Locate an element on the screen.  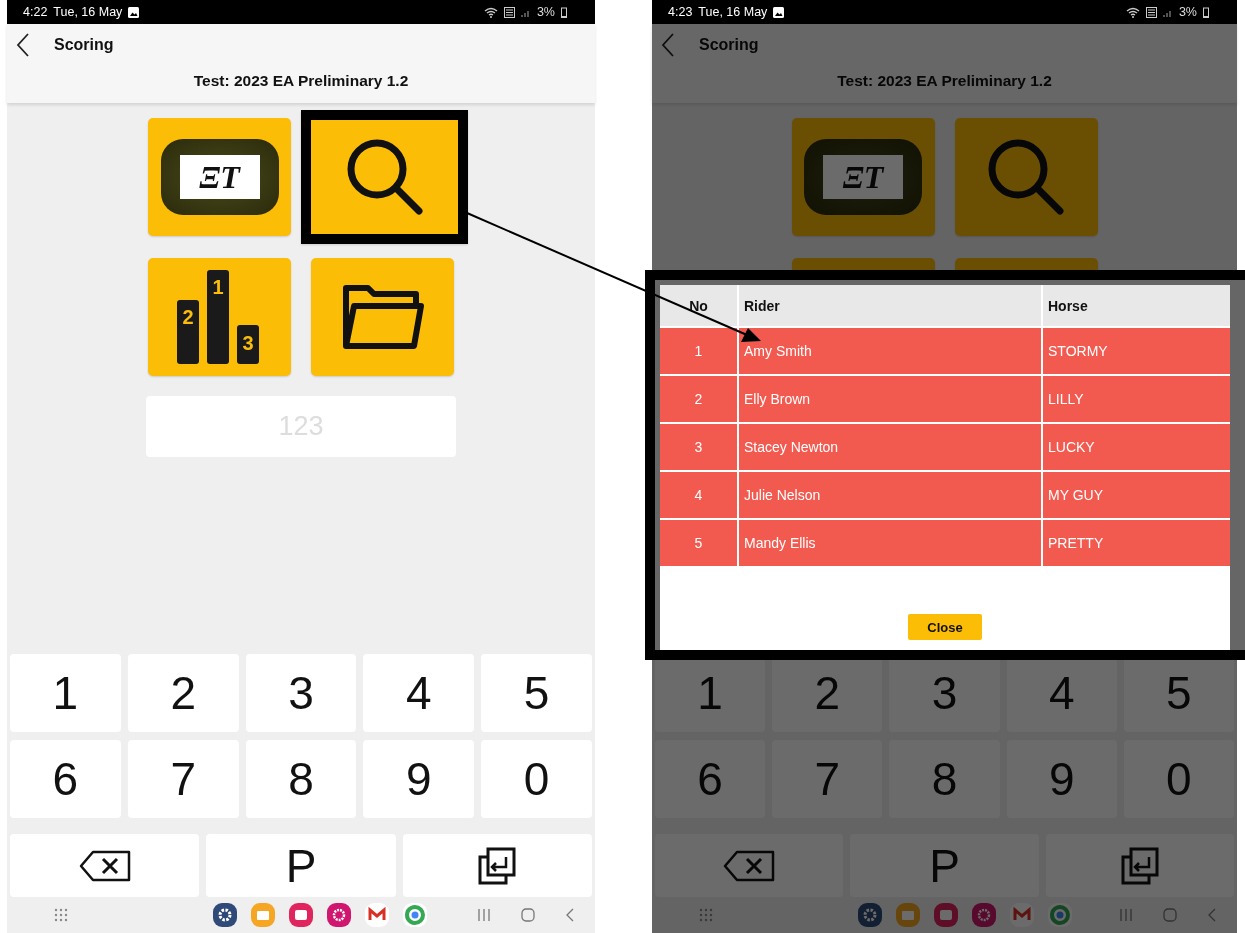
keypad-key: 4 is located at coordinates (419, 693).